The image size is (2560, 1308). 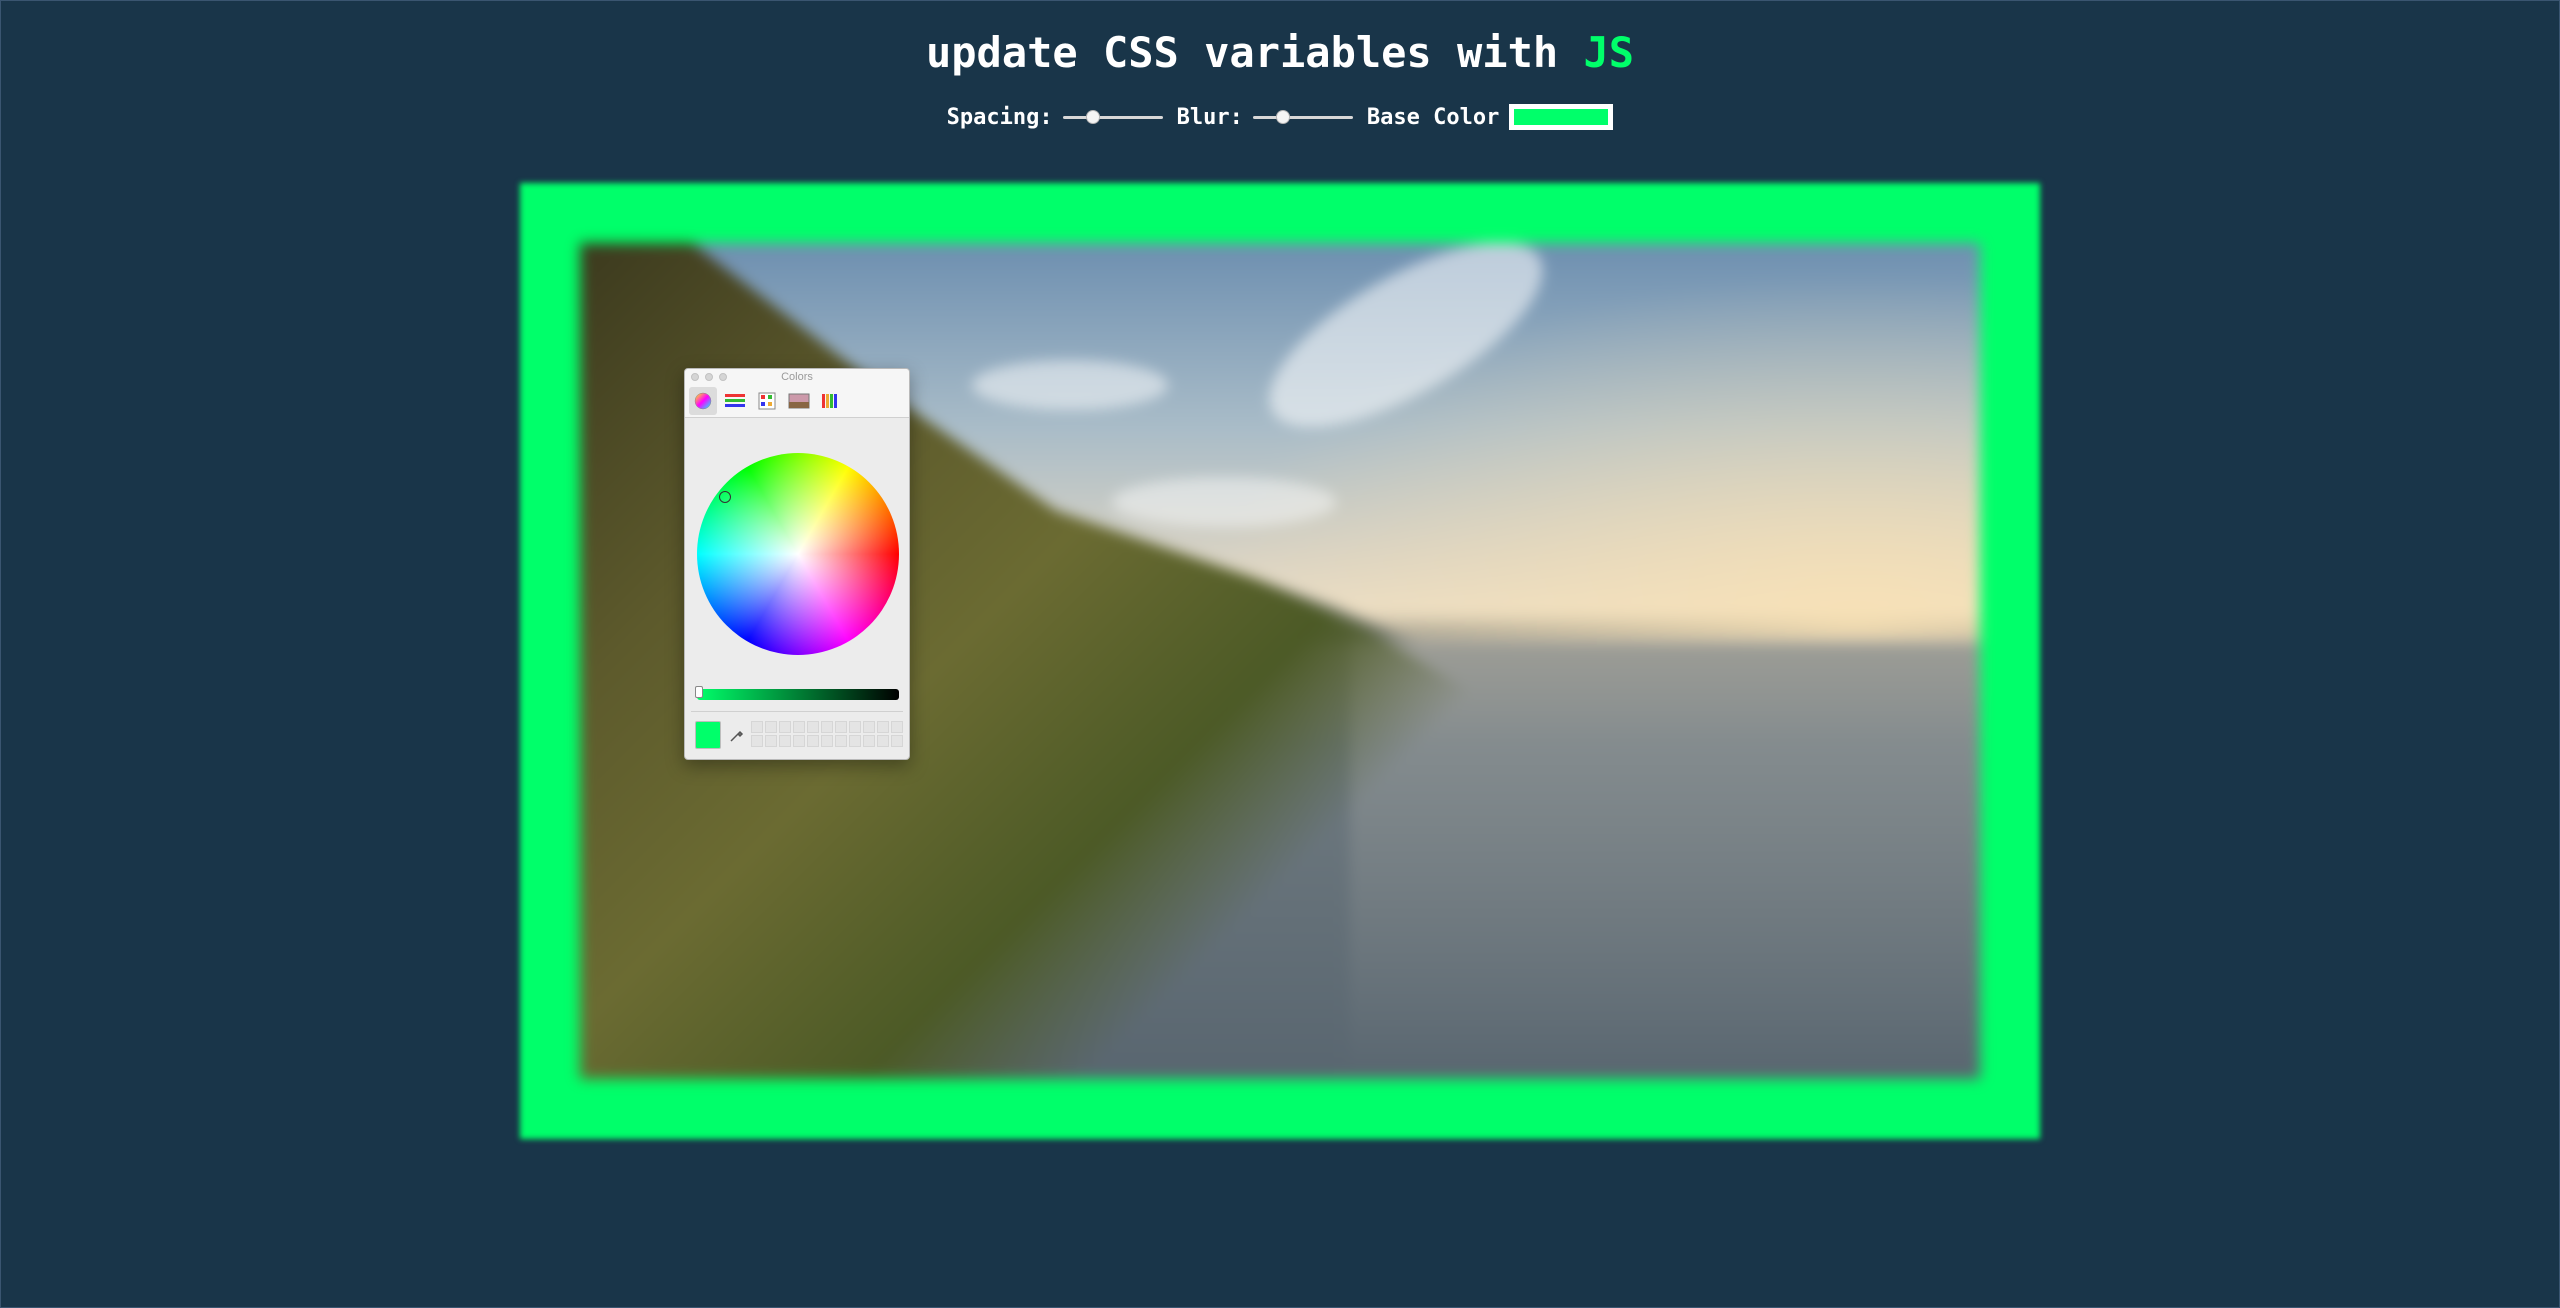 I want to click on blur-label: Blur:, so click(x=1209, y=117).